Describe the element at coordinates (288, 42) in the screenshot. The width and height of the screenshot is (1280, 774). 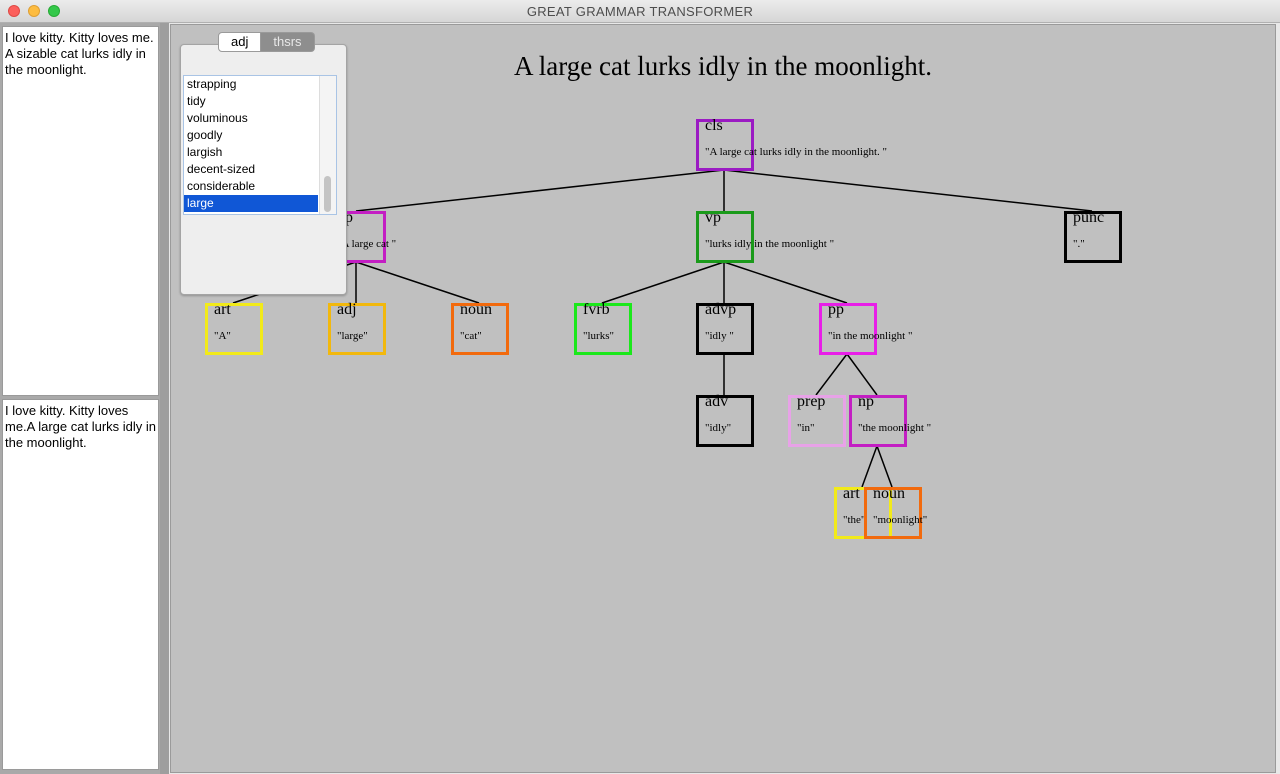
I see `tab-thsrs: thsrs` at that location.